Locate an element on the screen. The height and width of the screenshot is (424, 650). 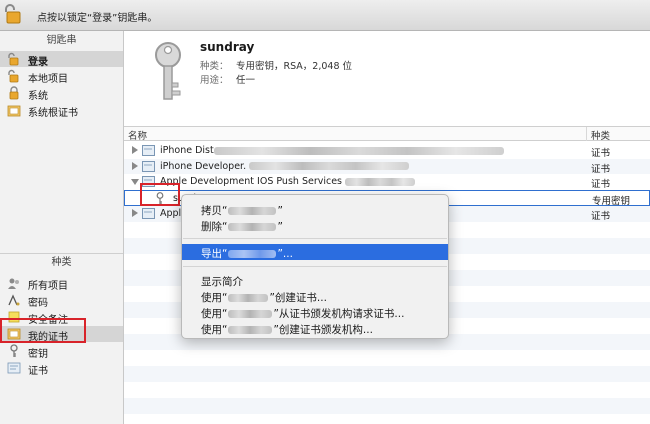
sidebar-item-local-items: 本地项目 is located at coordinates (61, 76).